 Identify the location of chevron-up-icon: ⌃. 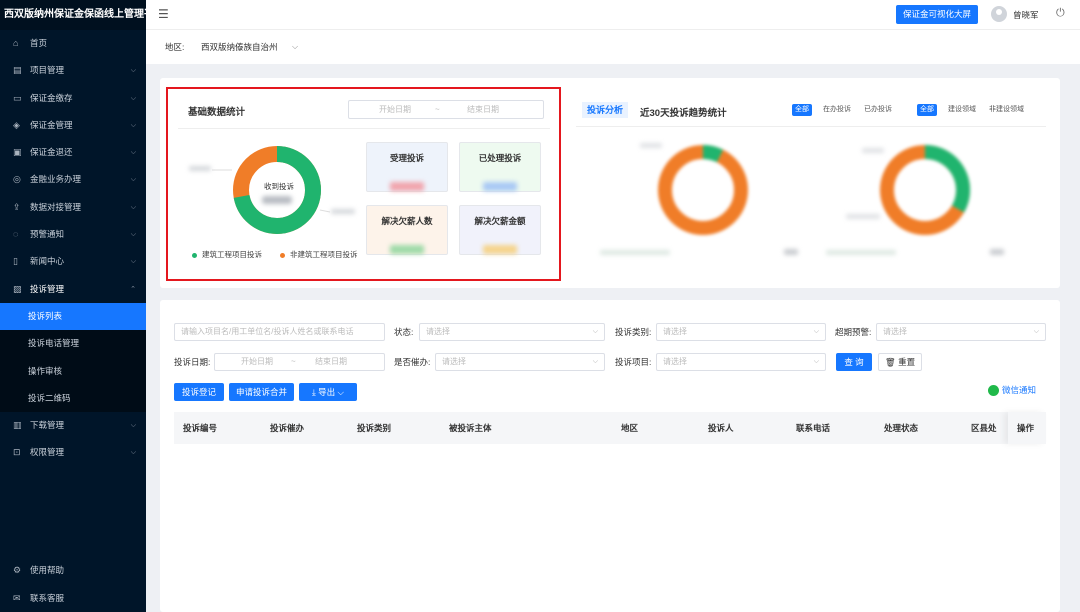
(133, 289).